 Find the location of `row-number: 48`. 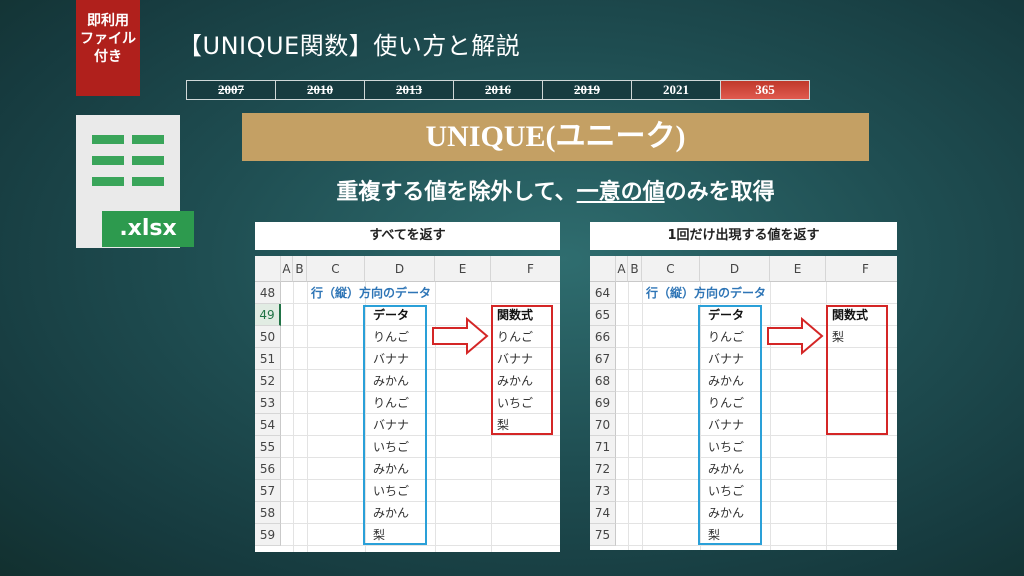

row-number: 48 is located at coordinates (268, 293).